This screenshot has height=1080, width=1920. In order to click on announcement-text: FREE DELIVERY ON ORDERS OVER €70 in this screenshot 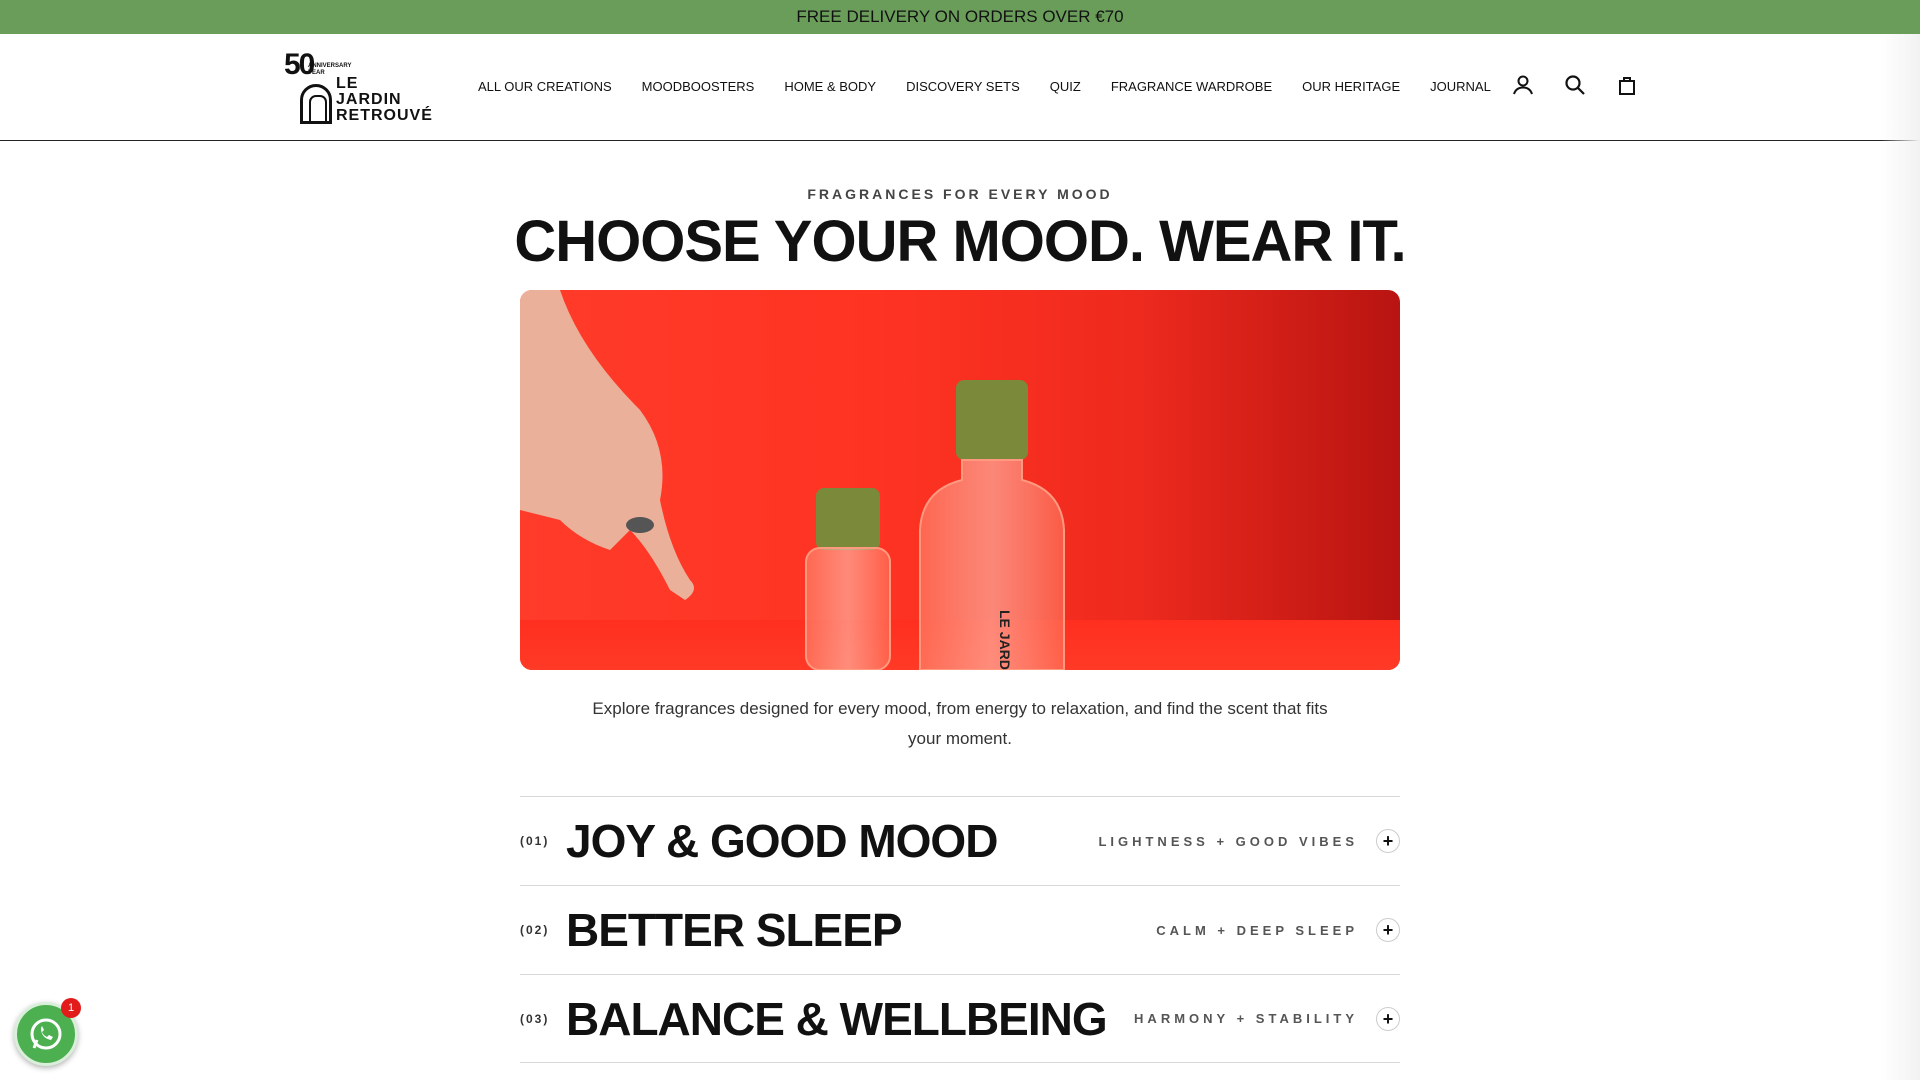, I will do `click(960, 16)`.